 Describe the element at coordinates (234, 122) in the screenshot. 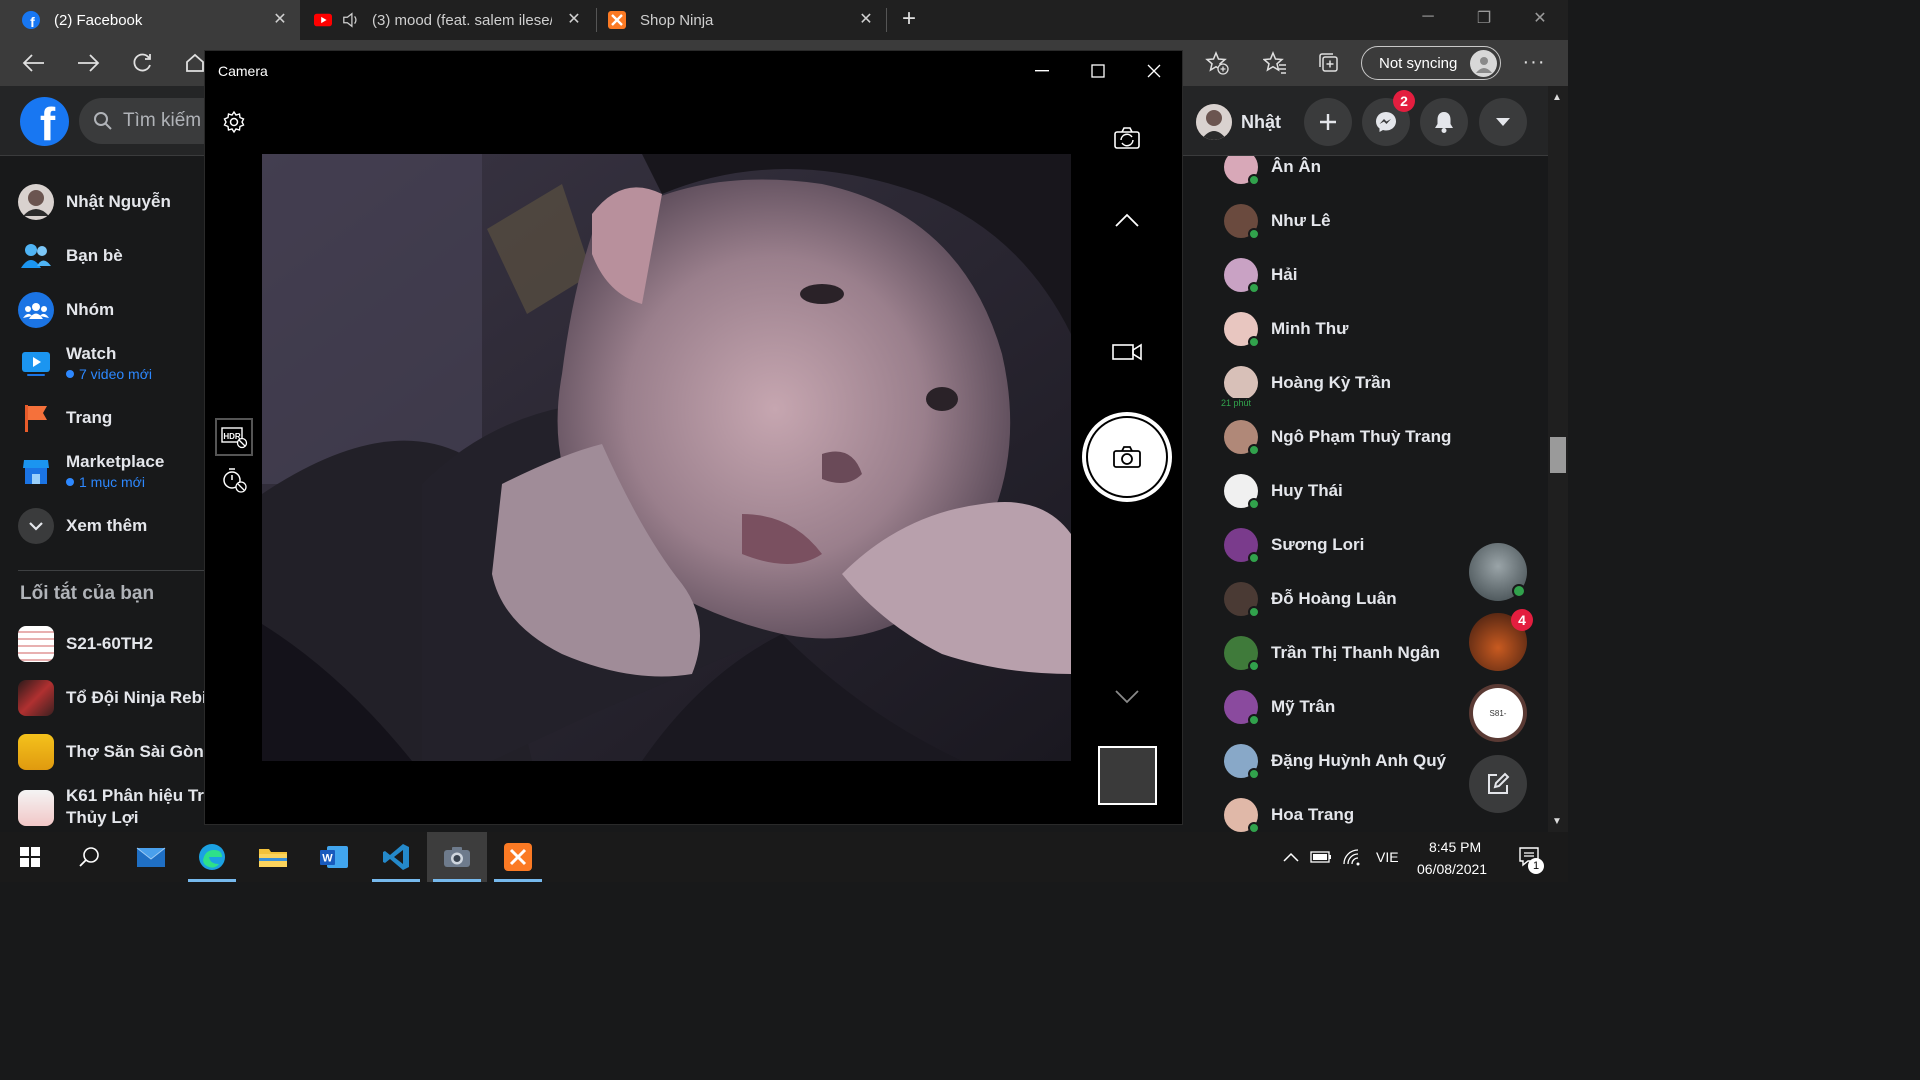

I see `settings-gear-icon` at that location.